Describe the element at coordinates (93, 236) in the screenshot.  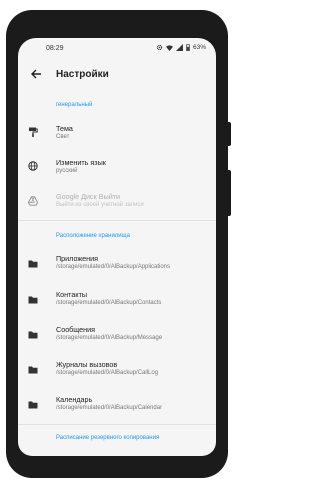
I see `section-storage: Расположение хранилища` at that location.